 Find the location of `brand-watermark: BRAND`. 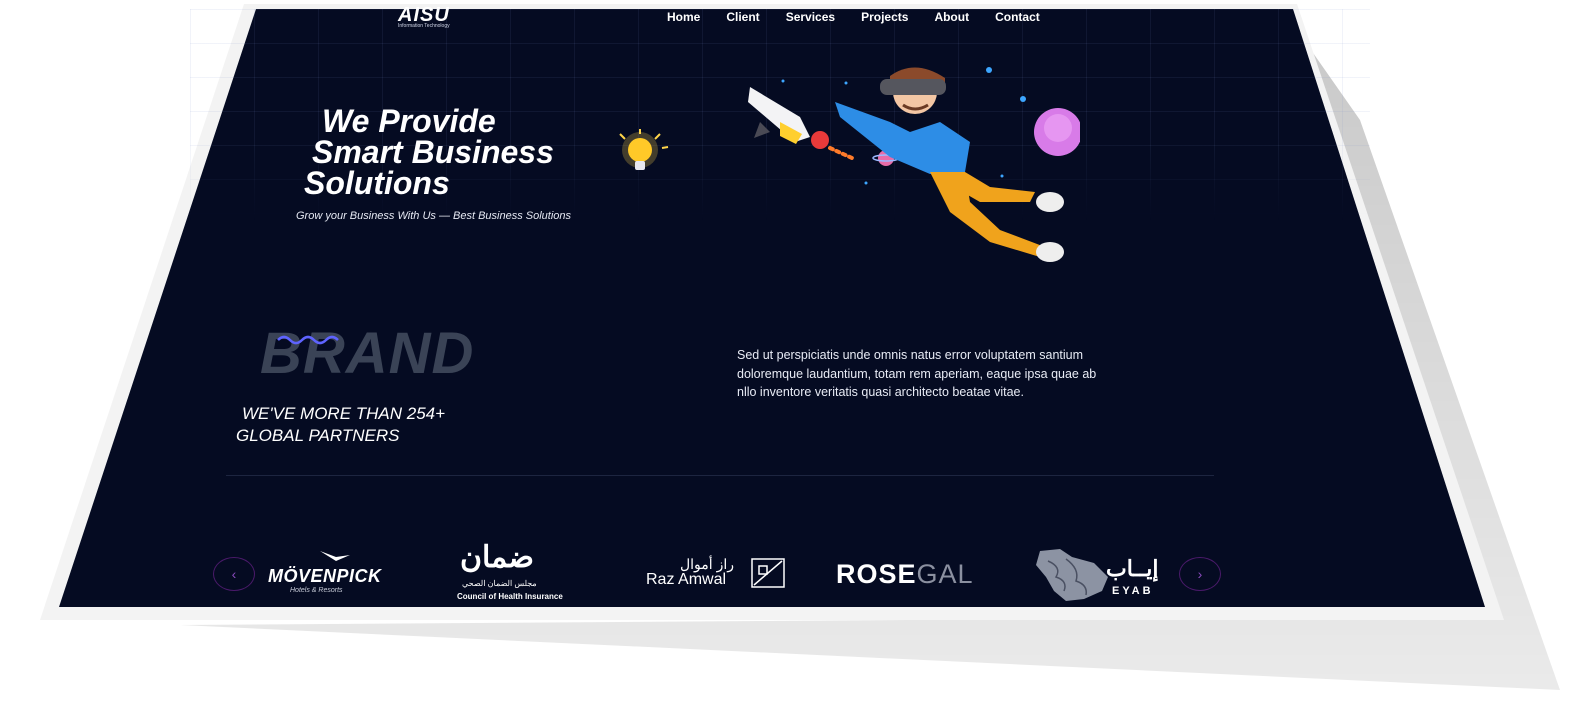

brand-watermark: BRAND is located at coordinates (367, 353).